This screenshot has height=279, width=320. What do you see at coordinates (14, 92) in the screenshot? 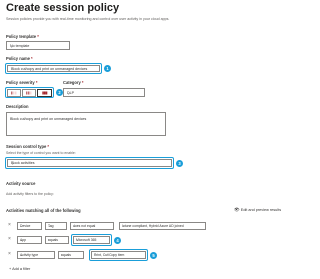
I see `severity-low-button` at bounding box center [14, 92].